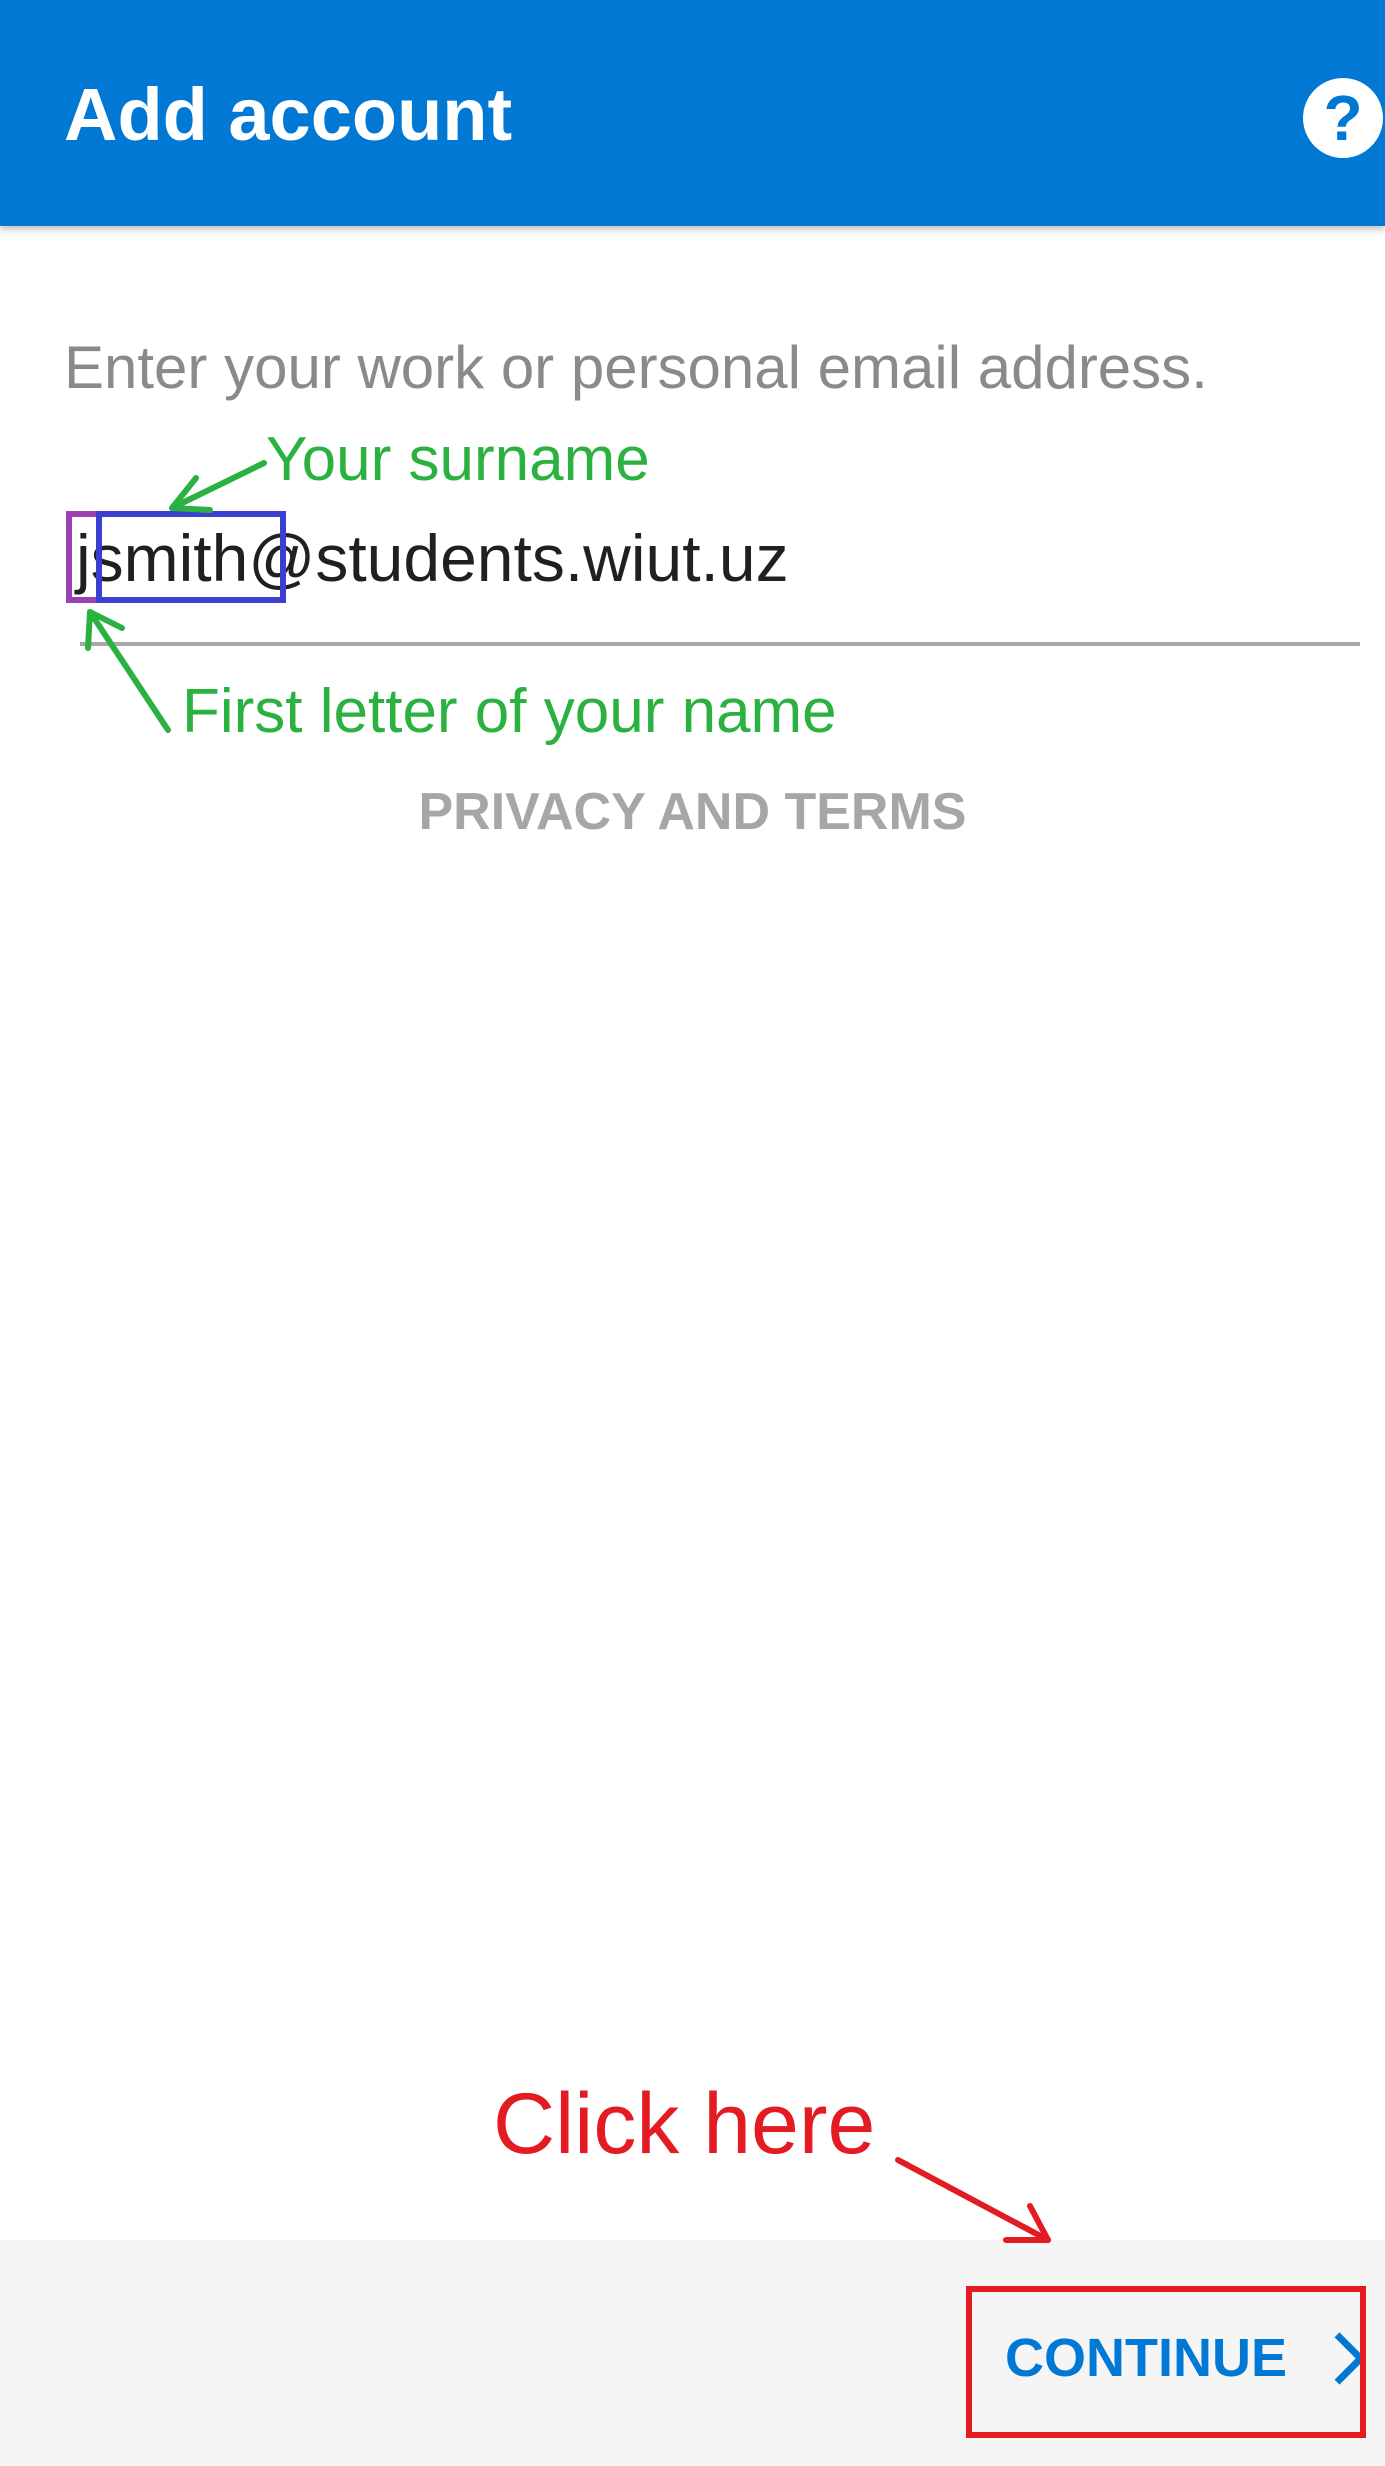 Image resolution: width=1385 pixels, height=2466 pixels. I want to click on surname-annotation: Your surname, so click(458, 459).